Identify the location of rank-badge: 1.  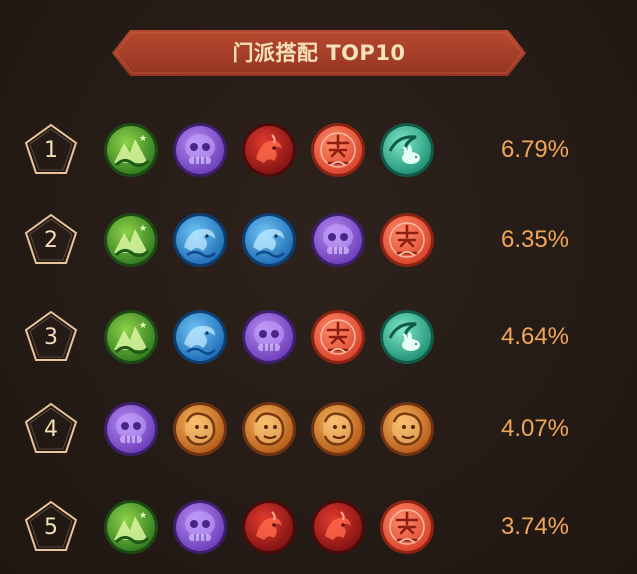
(51, 150).